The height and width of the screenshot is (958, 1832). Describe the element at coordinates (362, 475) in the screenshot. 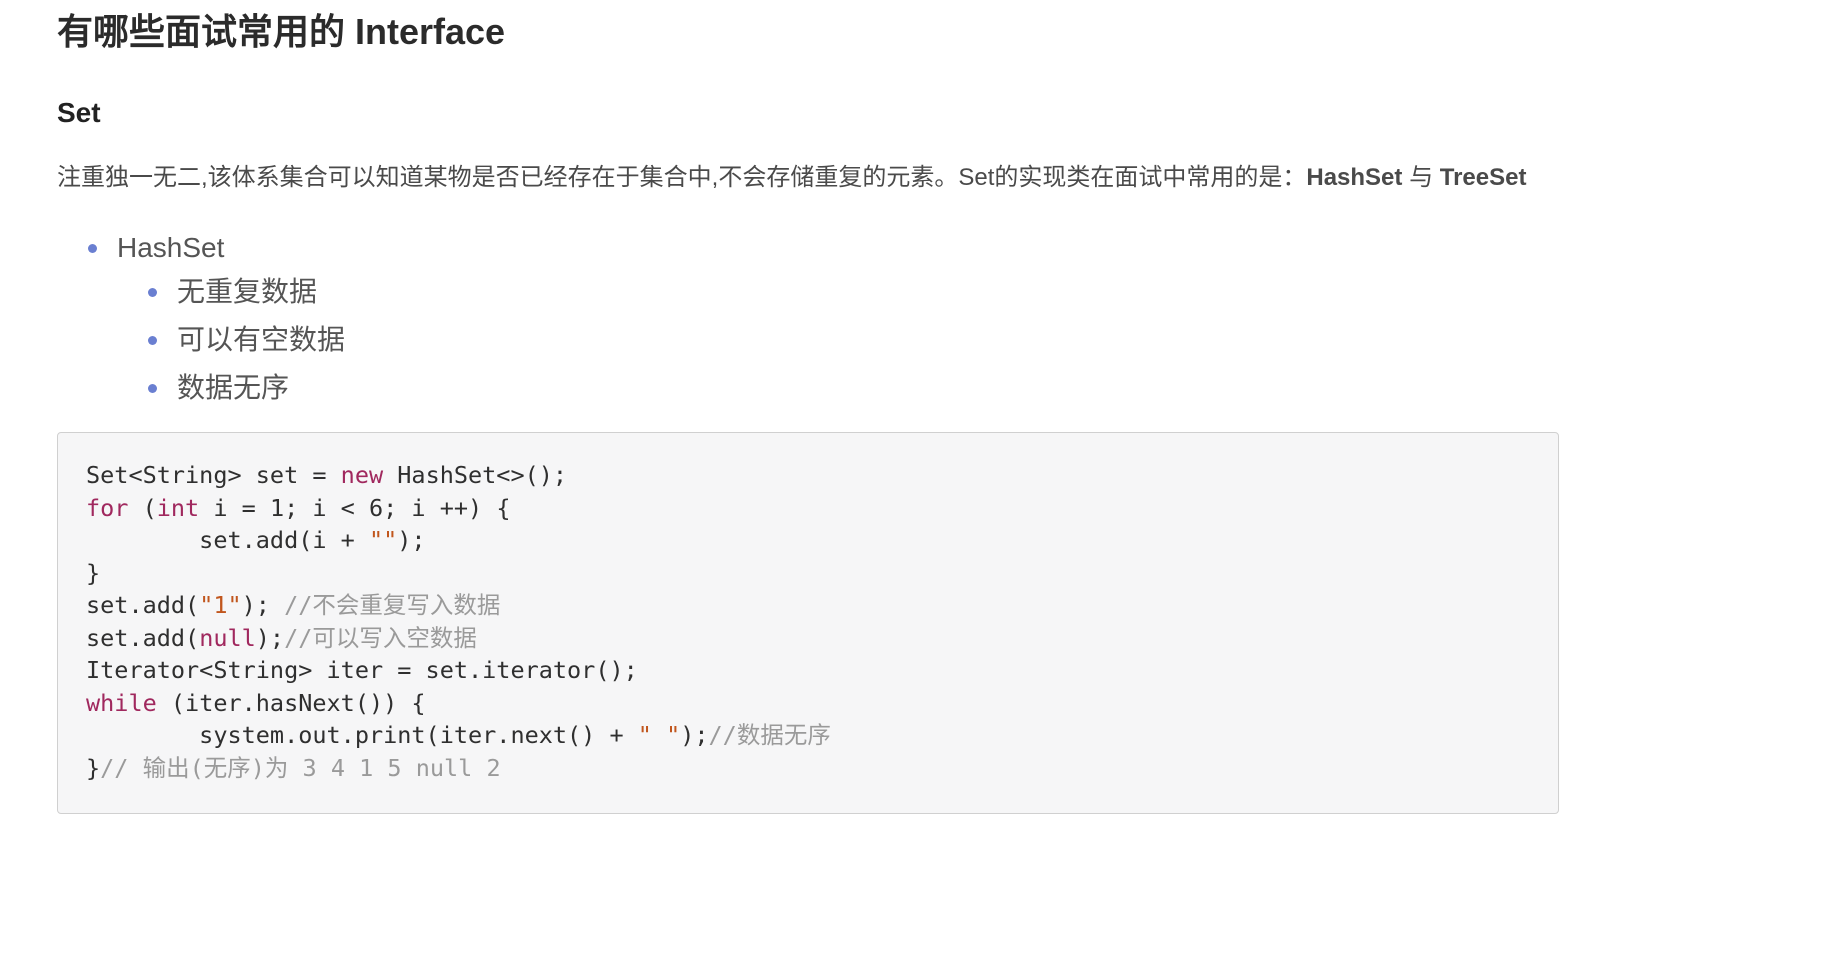

I see `code-keyword: new` at that location.